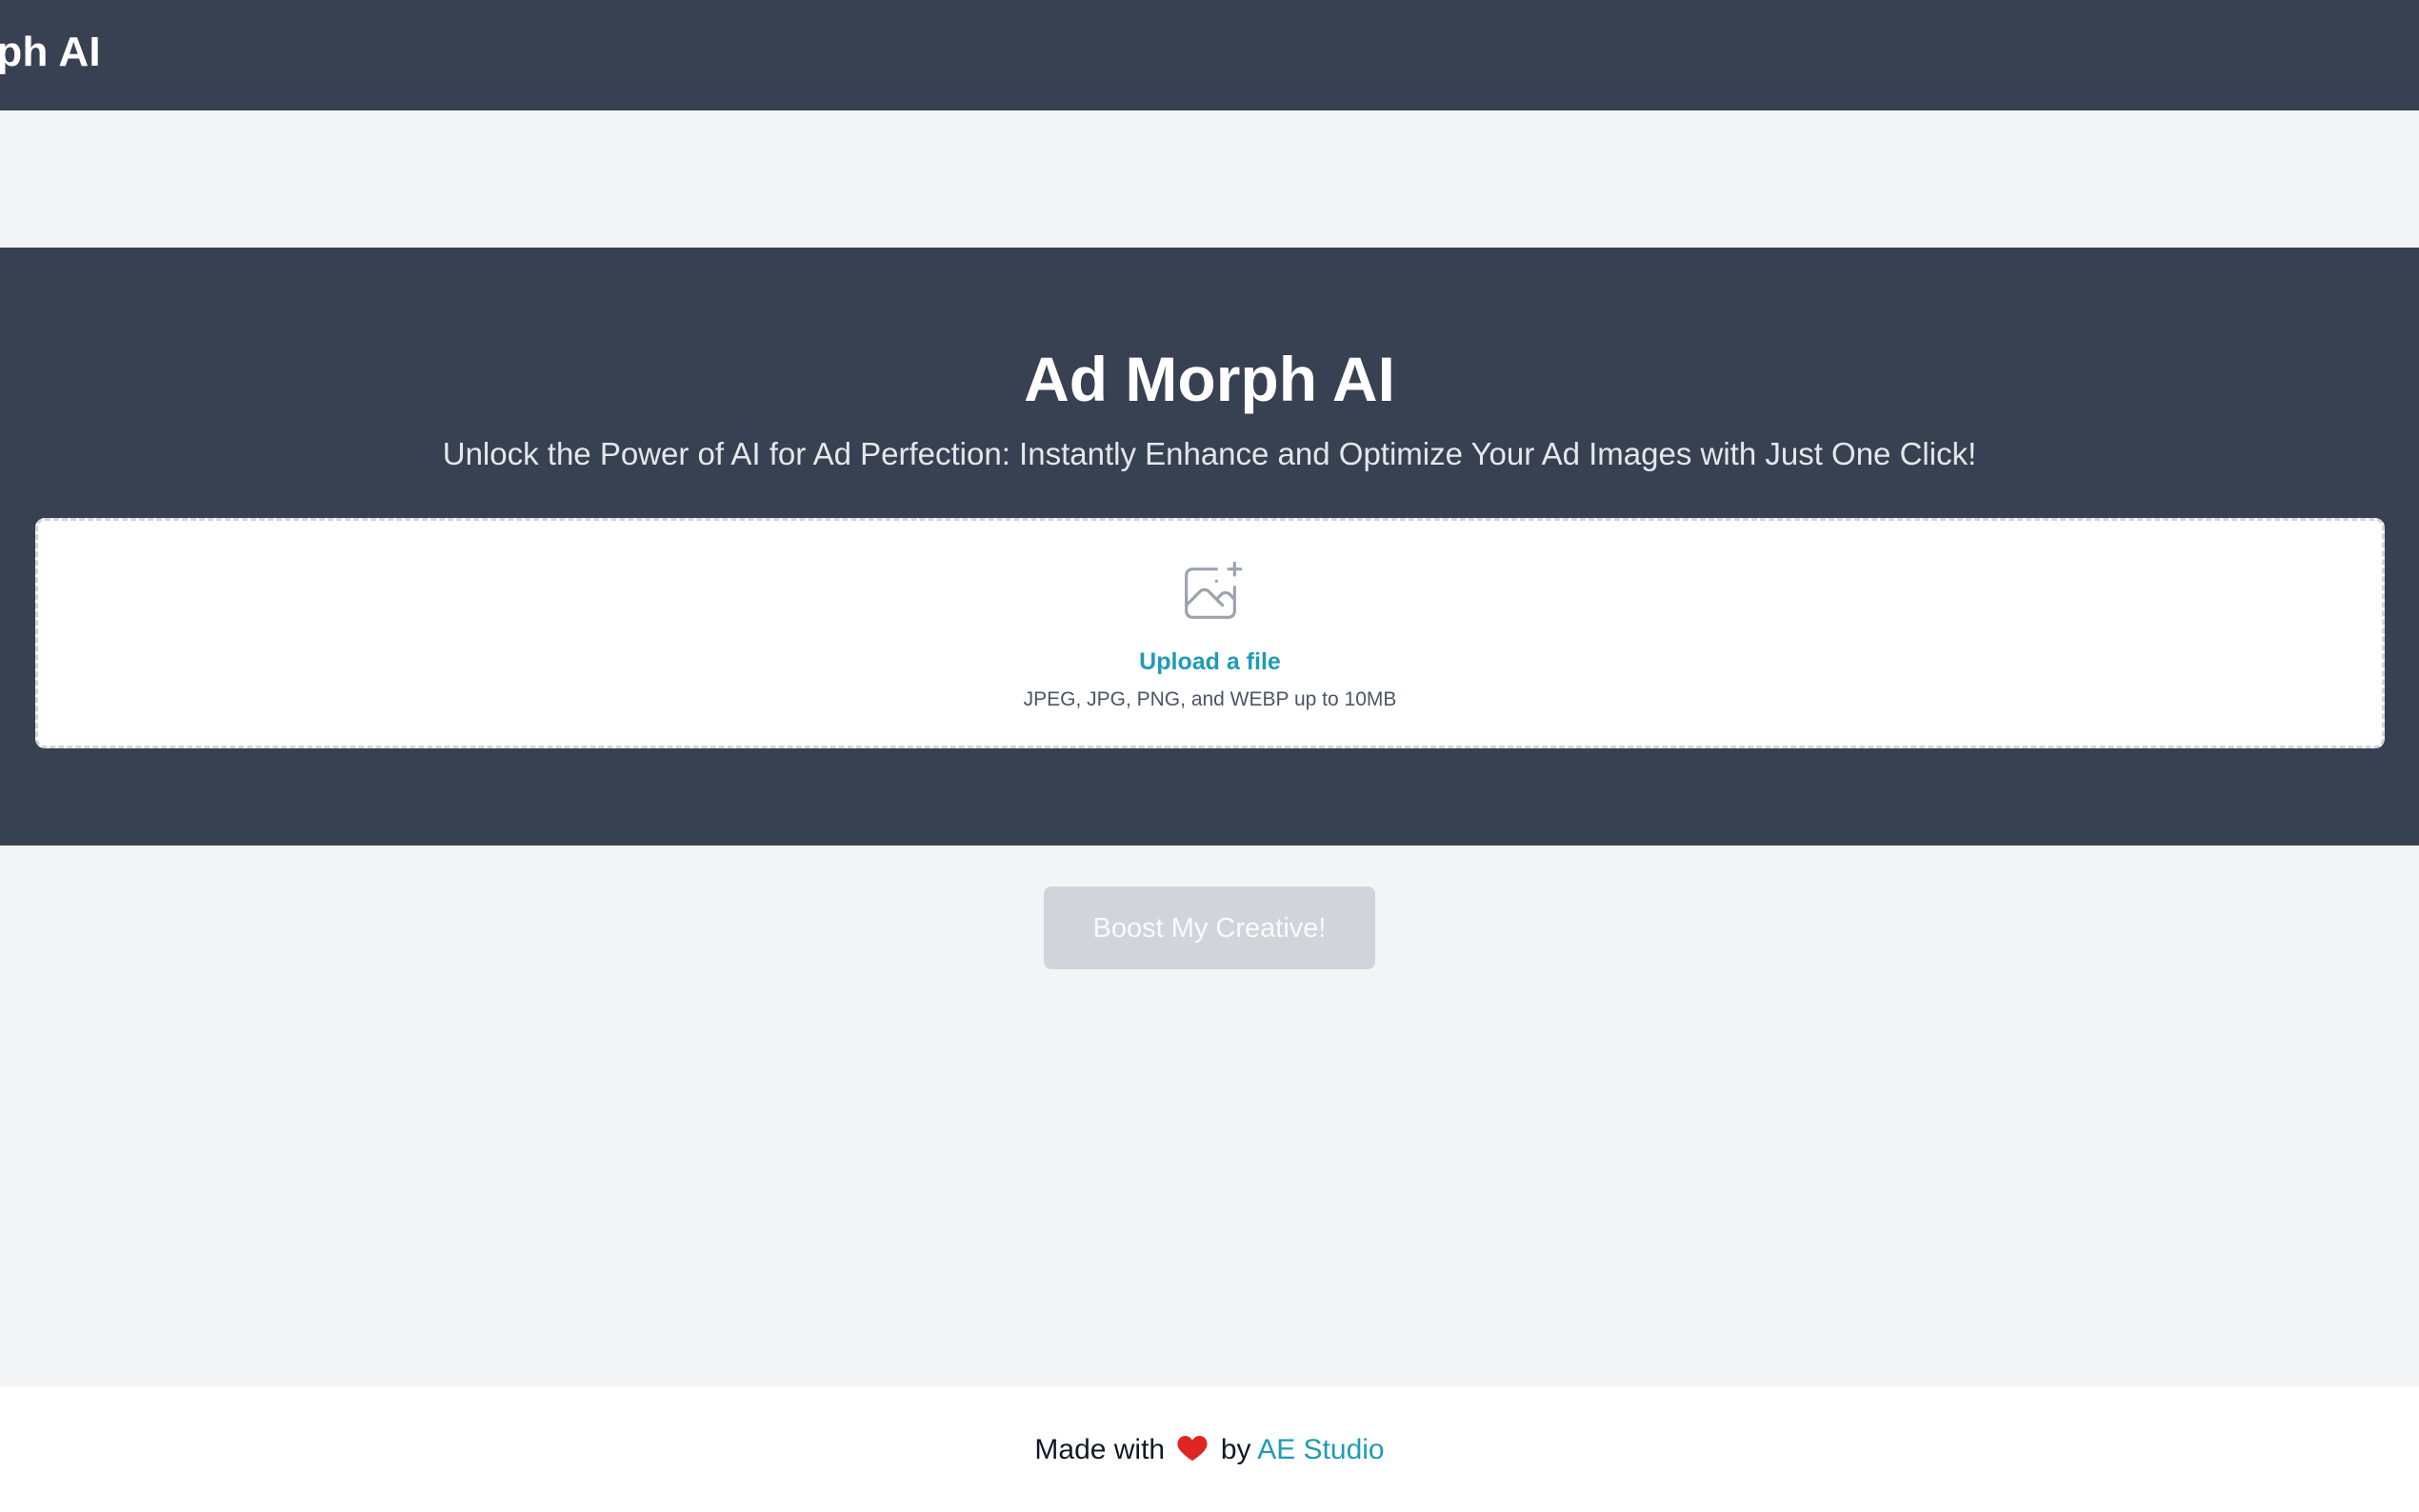 Image resolution: width=2419 pixels, height=1512 pixels. What do you see at coordinates (1193, 1448) in the screenshot?
I see `heart-icon` at bounding box center [1193, 1448].